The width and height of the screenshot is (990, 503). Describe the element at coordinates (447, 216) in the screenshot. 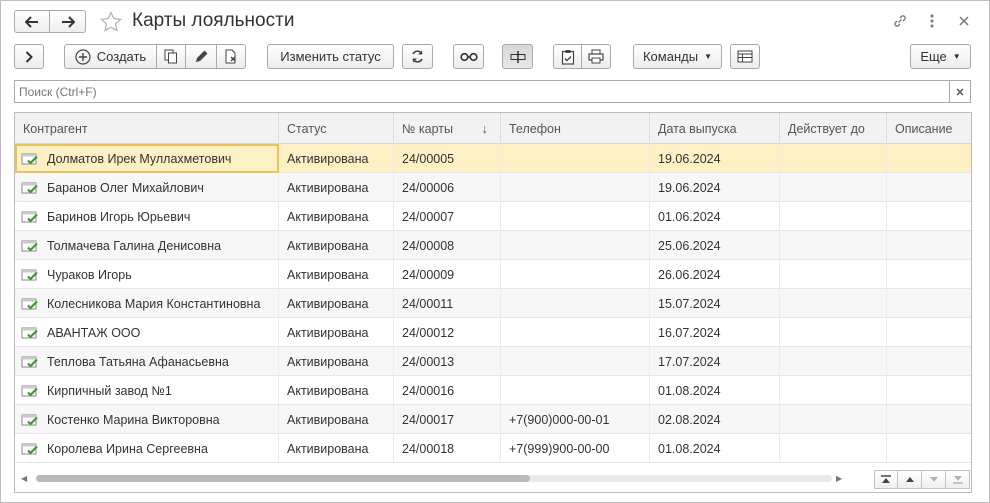

I see `cell-card-number: 24/00007` at that location.